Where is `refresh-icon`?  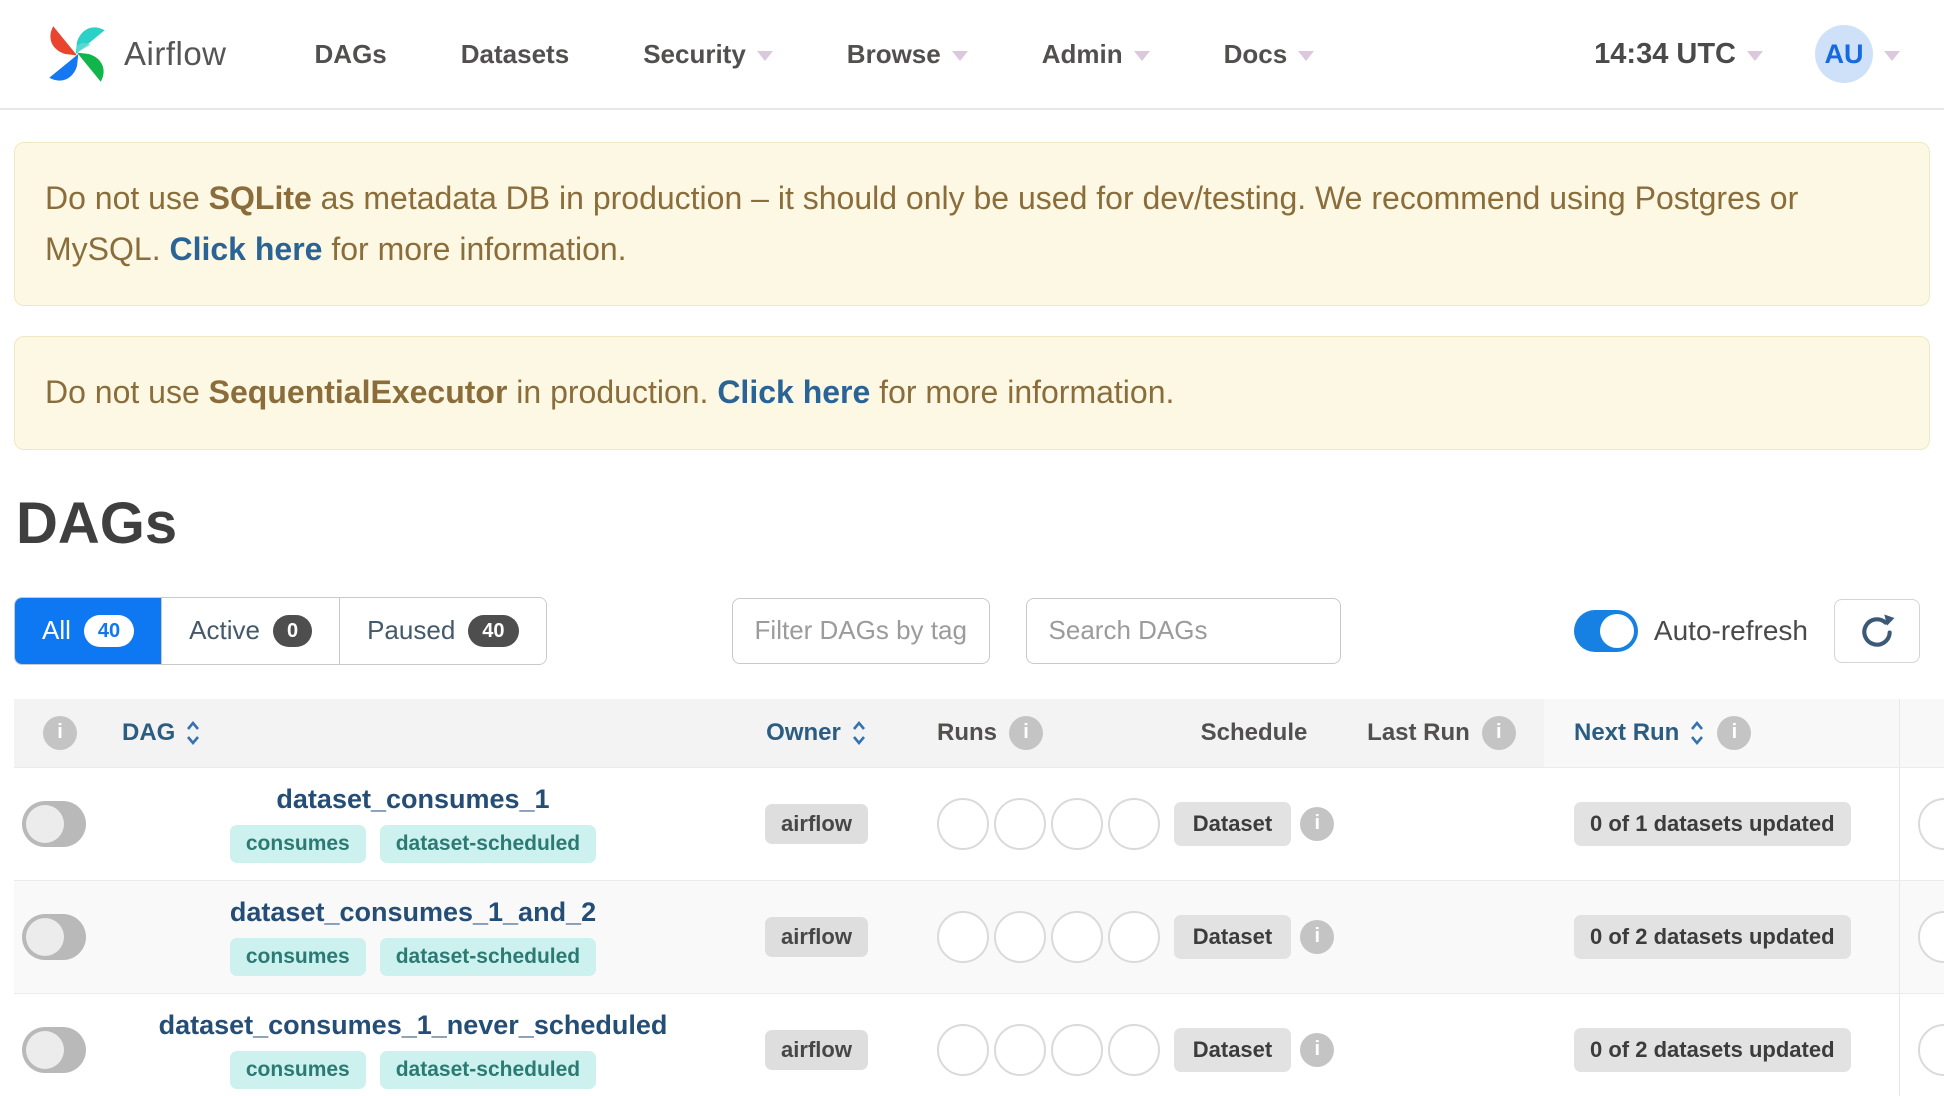
refresh-icon is located at coordinates (1877, 631).